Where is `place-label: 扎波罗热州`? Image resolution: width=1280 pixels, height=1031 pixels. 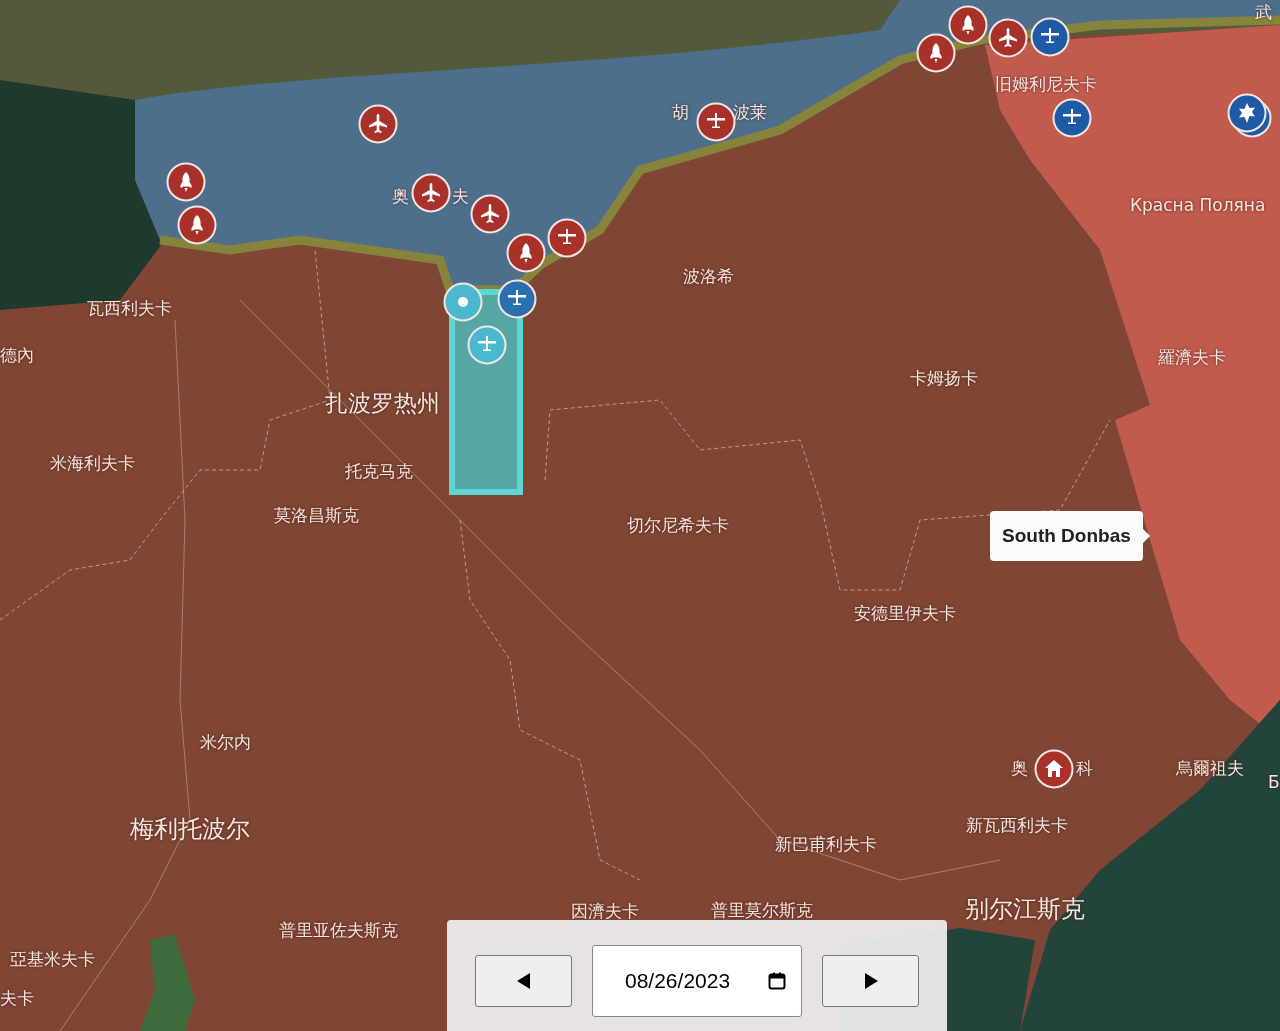 place-label: 扎波罗热州 is located at coordinates (382, 404).